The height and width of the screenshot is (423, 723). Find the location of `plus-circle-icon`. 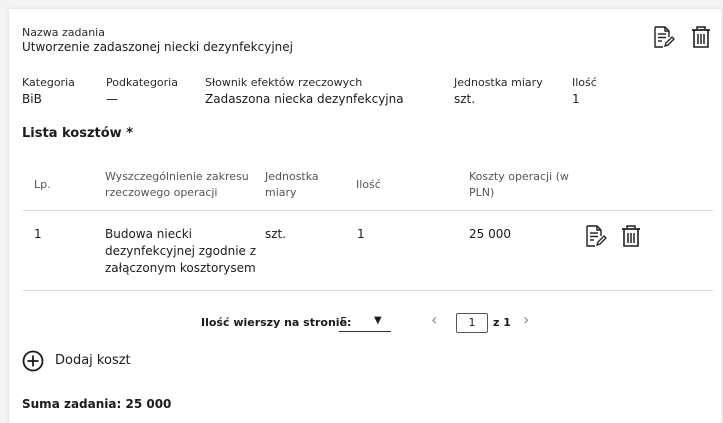

plus-circle-icon is located at coordinates (33, 363).